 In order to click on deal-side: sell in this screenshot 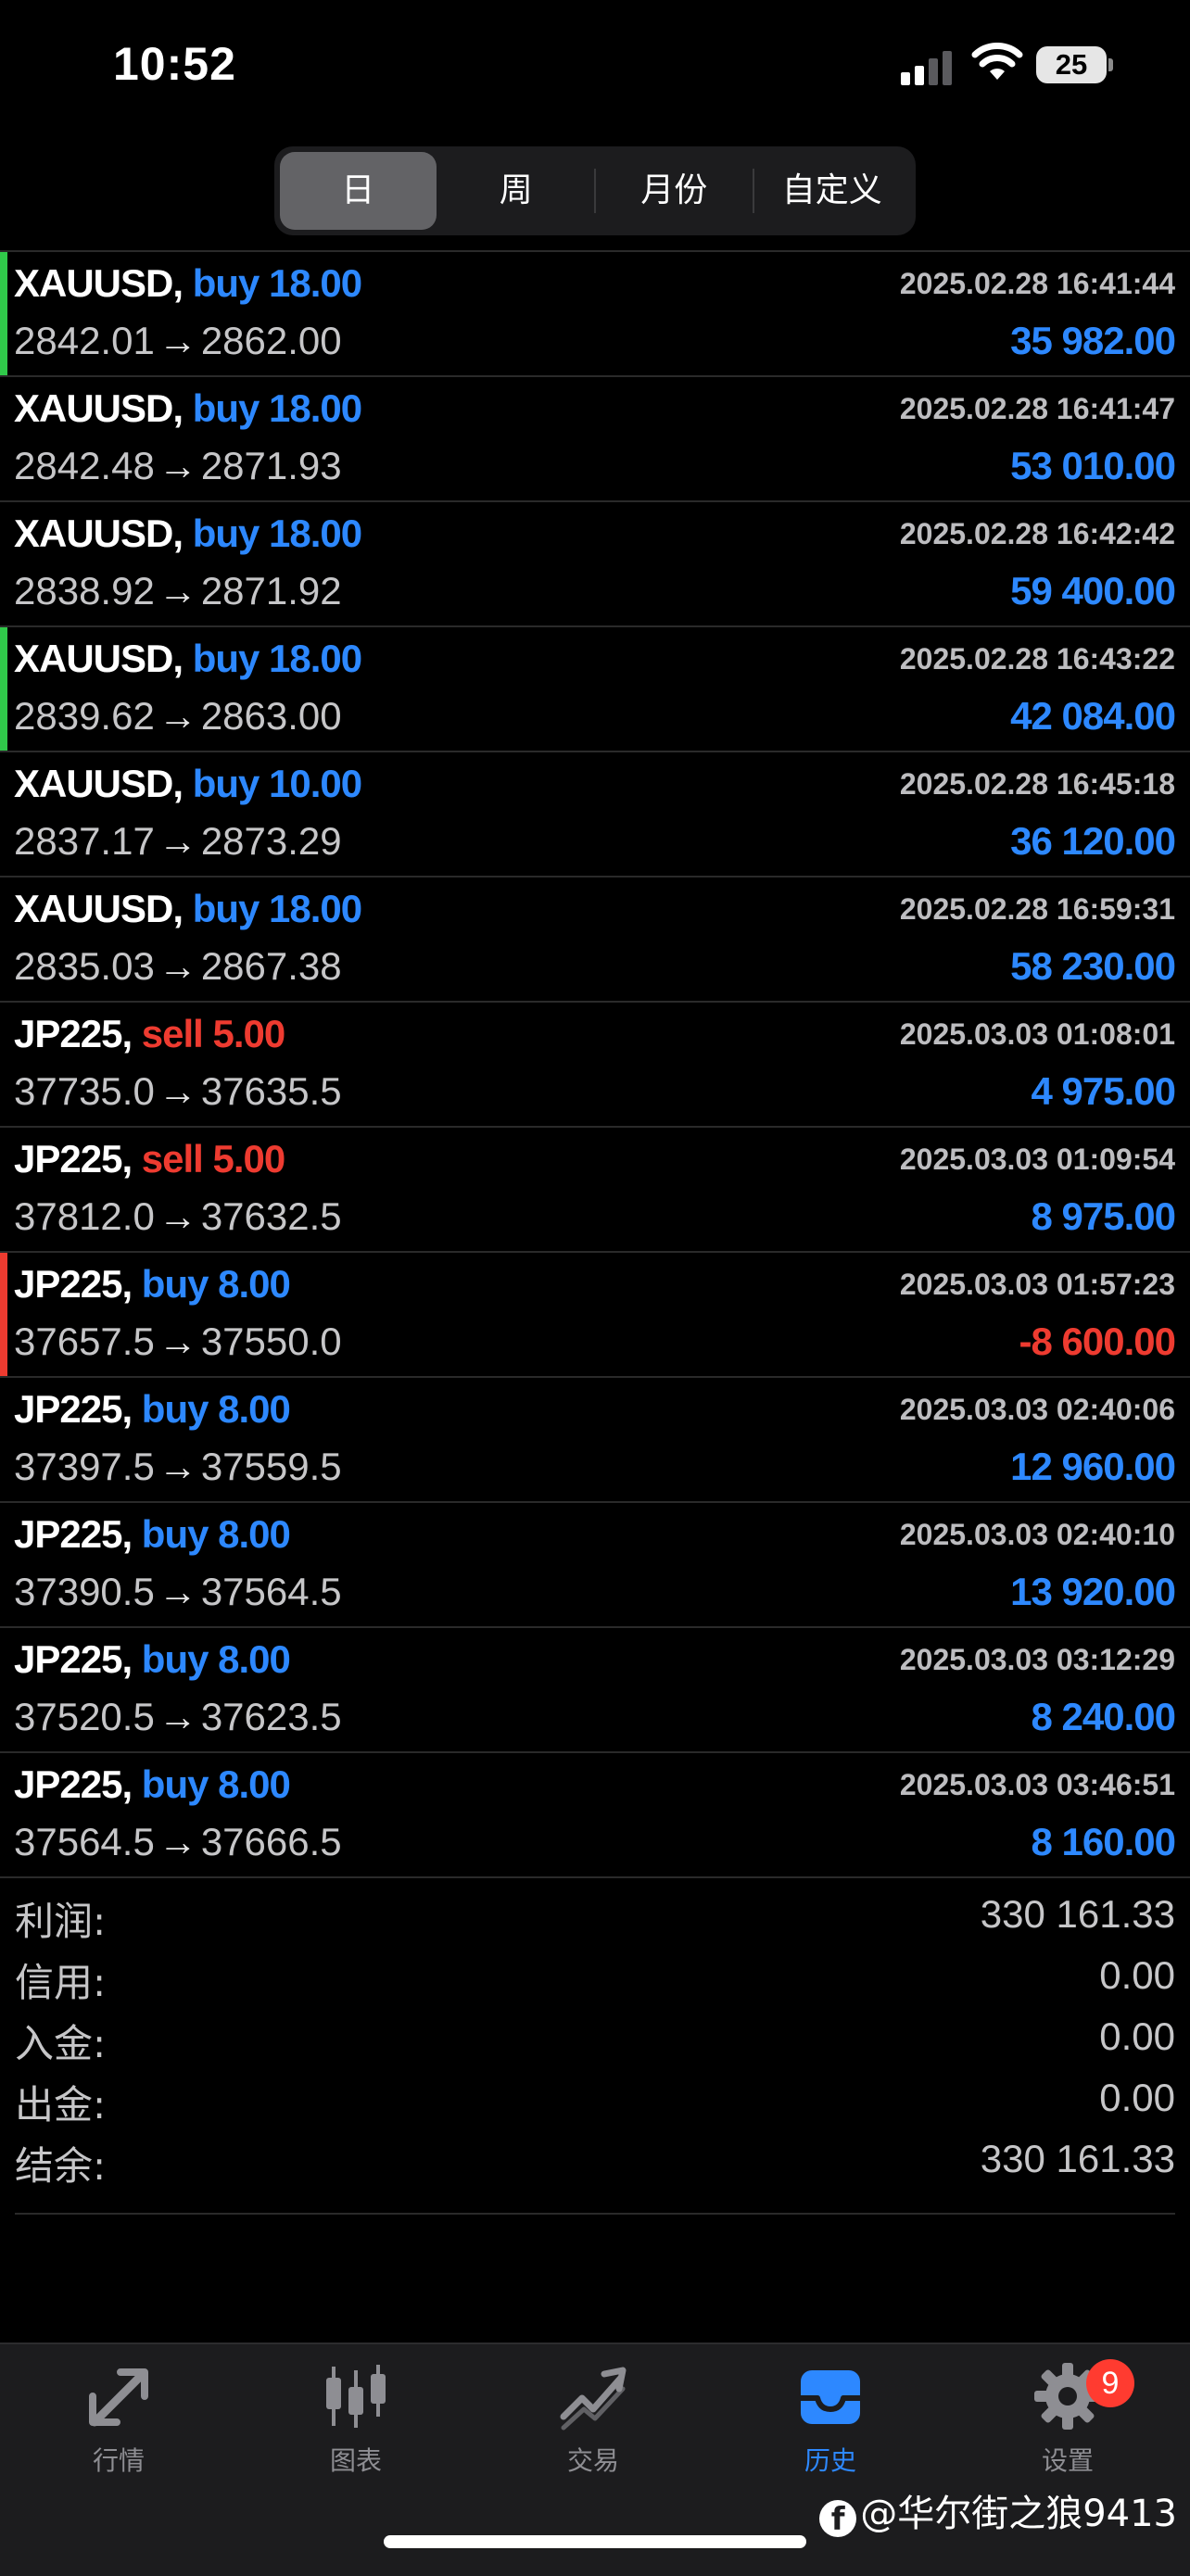, I will do `click(172, 1033)`.